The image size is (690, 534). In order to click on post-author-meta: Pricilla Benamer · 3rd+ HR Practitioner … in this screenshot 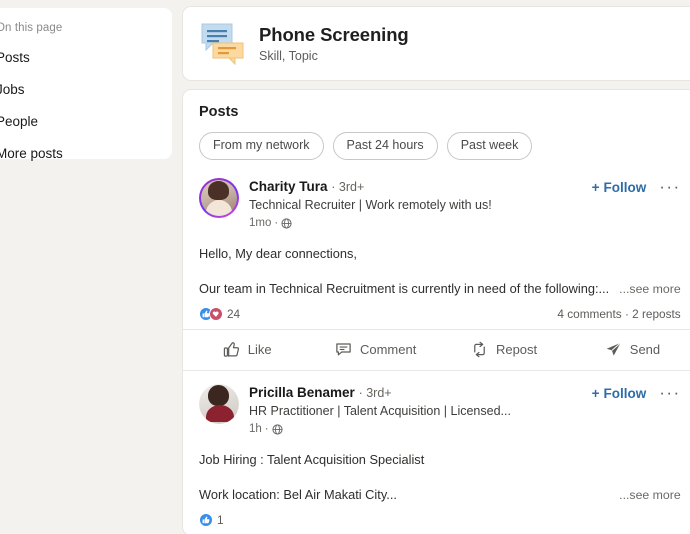, I will do `click(420, 410)`.